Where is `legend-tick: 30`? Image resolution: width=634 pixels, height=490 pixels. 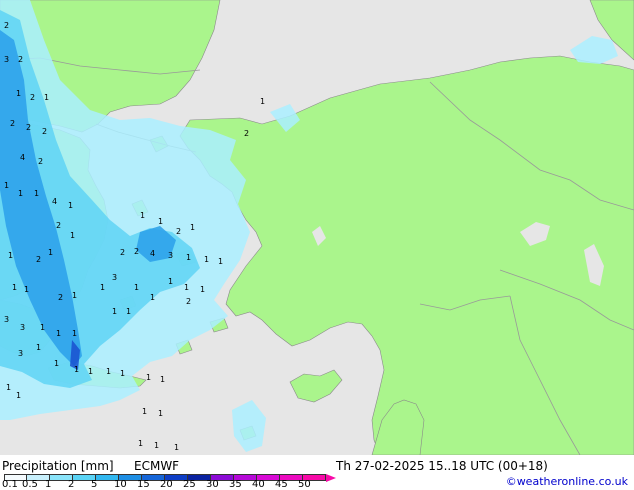 legend-tick: 30 is located at coordinates (212, 484).